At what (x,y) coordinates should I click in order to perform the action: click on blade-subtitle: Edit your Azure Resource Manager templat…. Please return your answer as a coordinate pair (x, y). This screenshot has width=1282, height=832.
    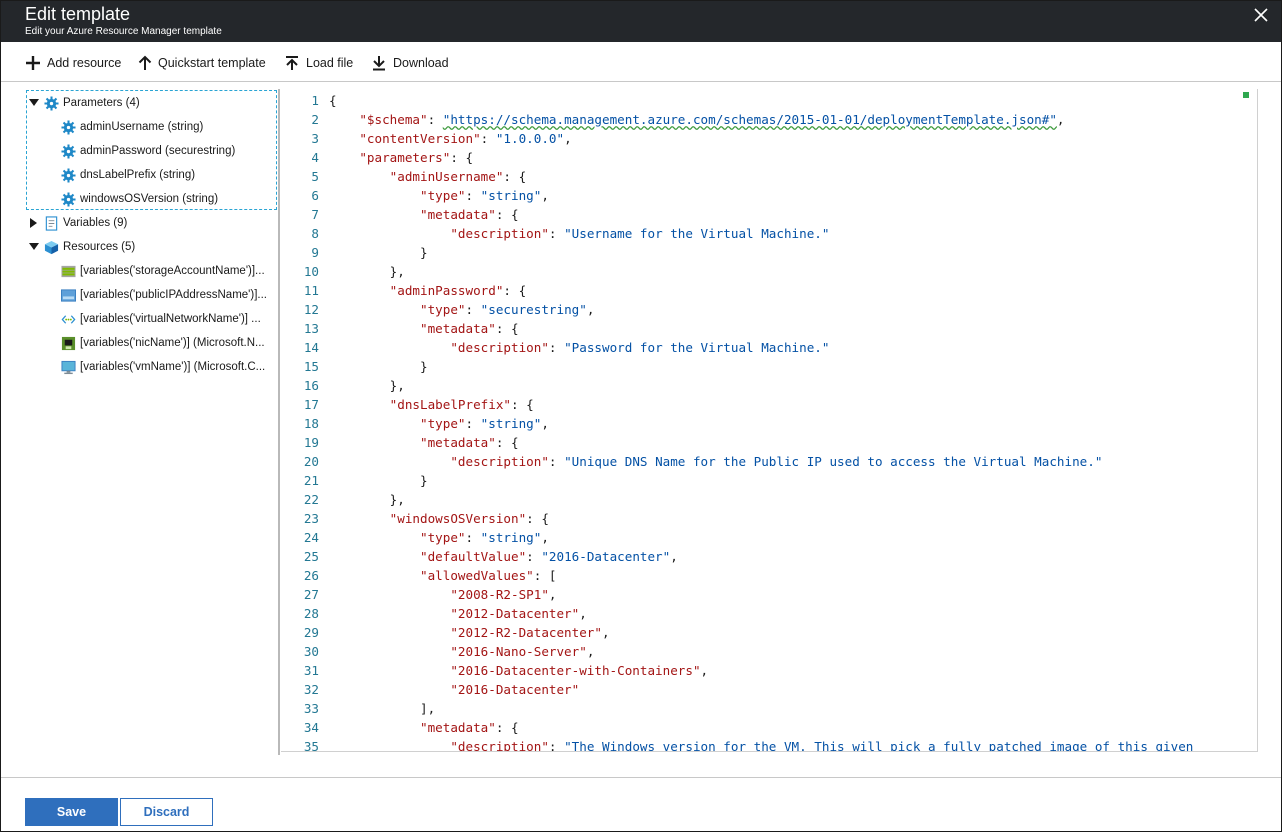
    Looking at the image, I should click on (123, 31).